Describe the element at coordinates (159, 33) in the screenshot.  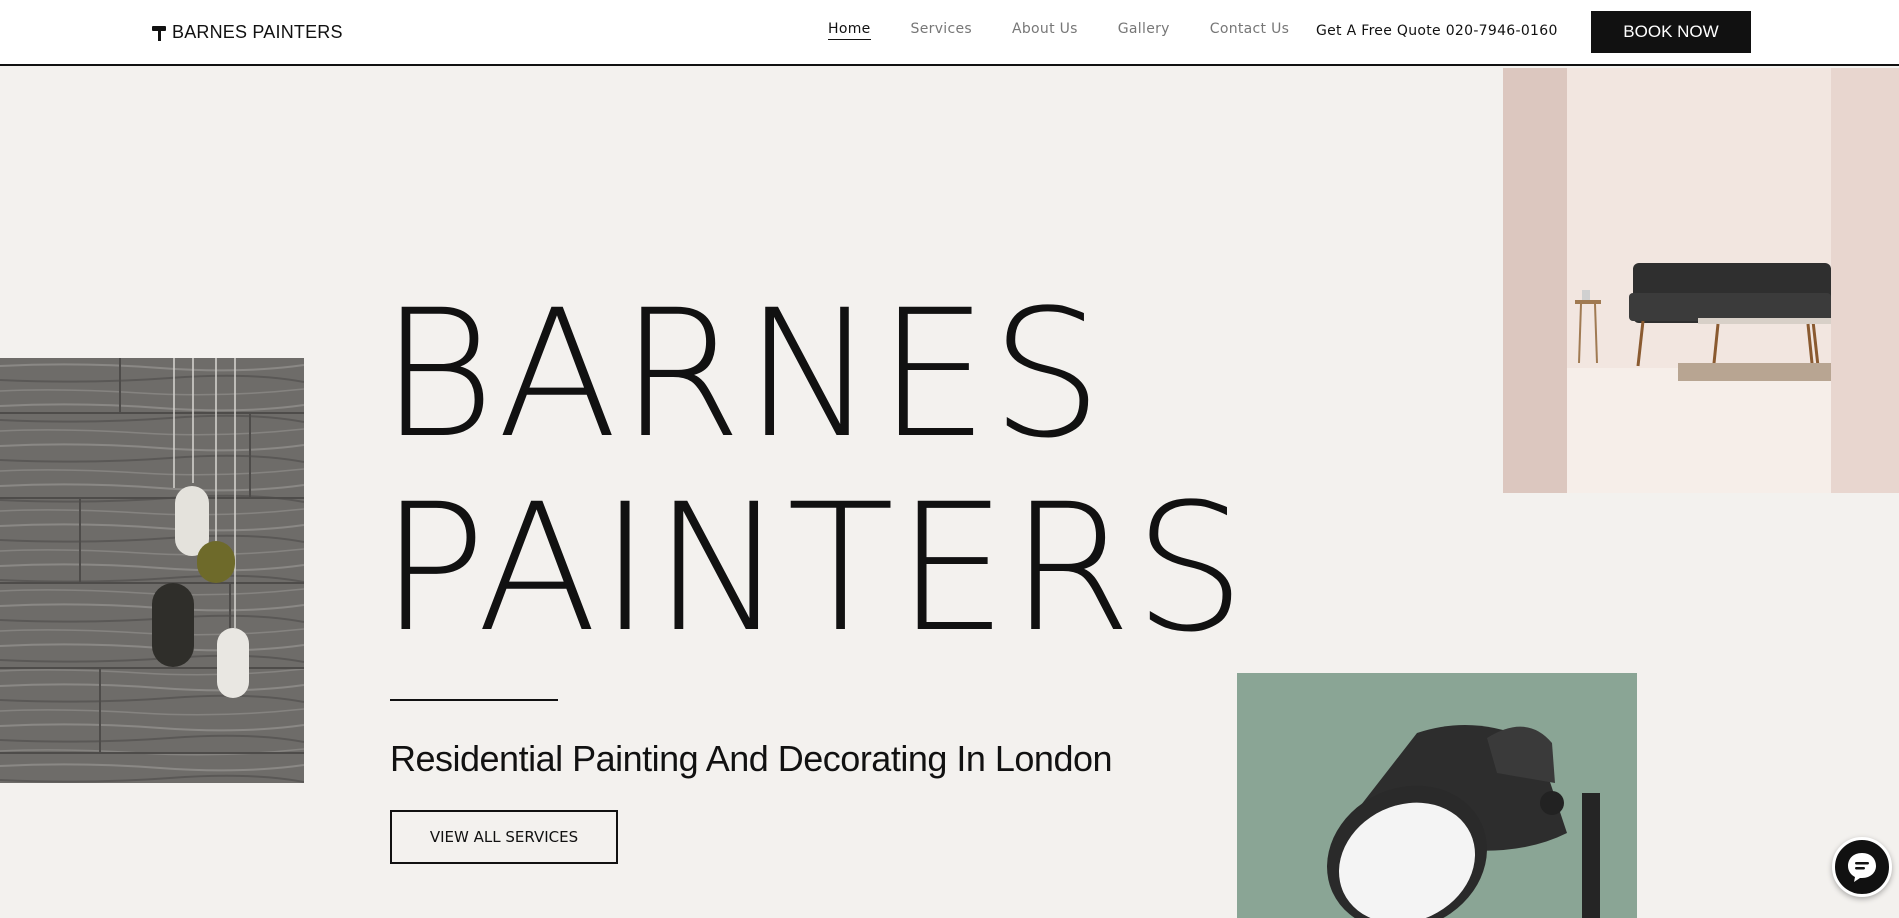
I see `paint-roller-icon` at that location.